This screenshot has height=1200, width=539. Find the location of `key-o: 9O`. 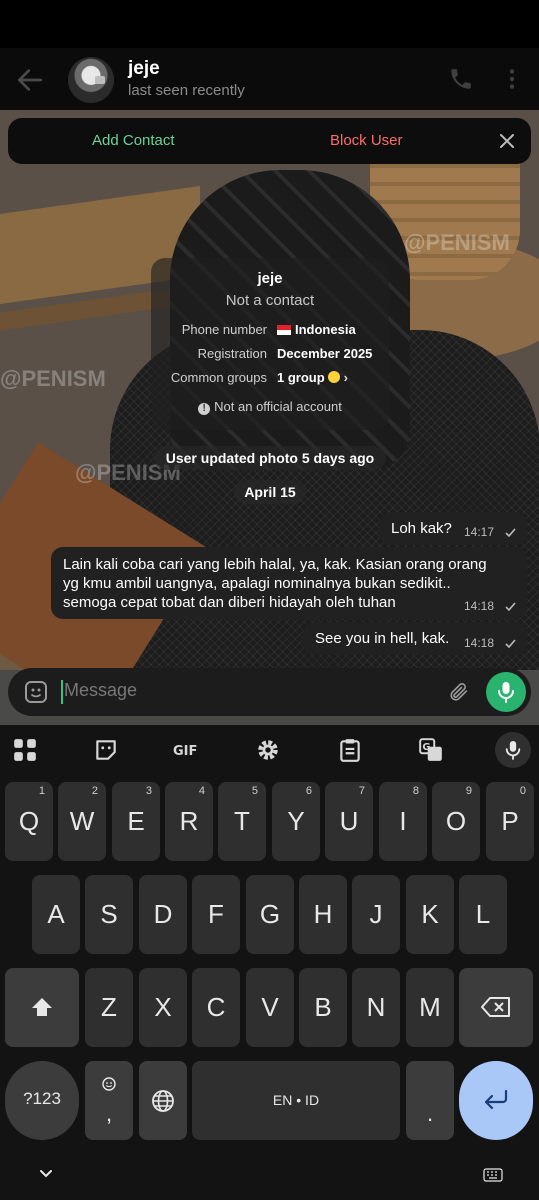

key-o: 9O is located at coordinates (456, 821).